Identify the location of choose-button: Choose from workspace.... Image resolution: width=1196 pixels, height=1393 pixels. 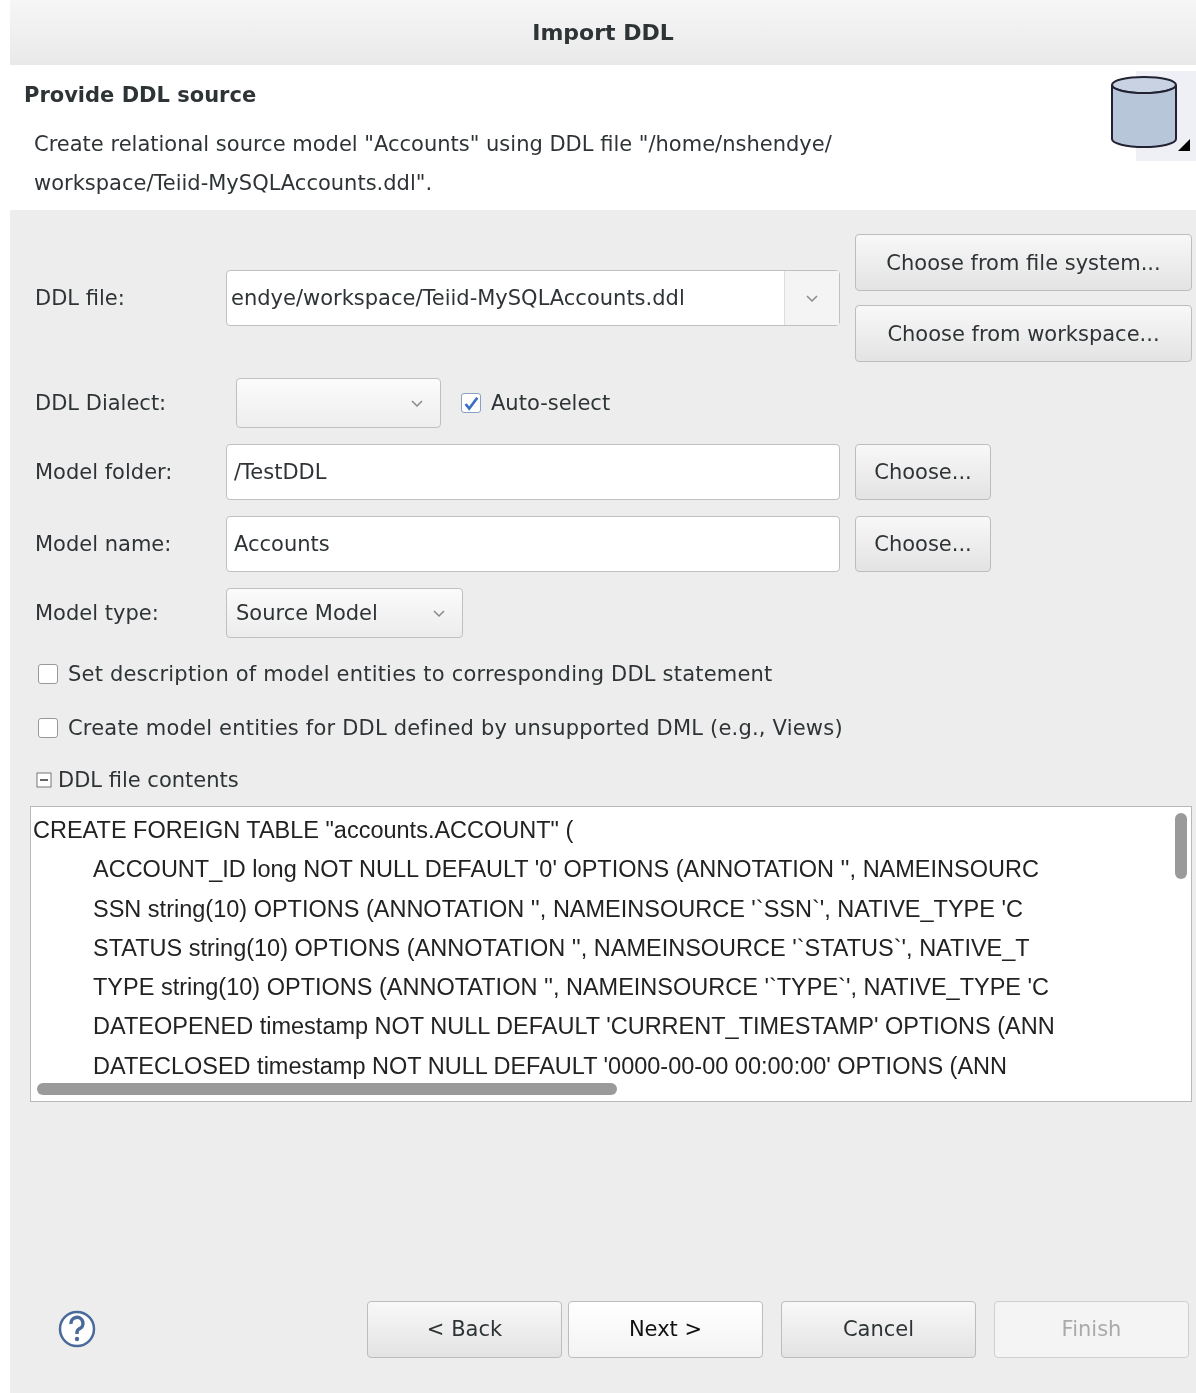
(1023, 333).